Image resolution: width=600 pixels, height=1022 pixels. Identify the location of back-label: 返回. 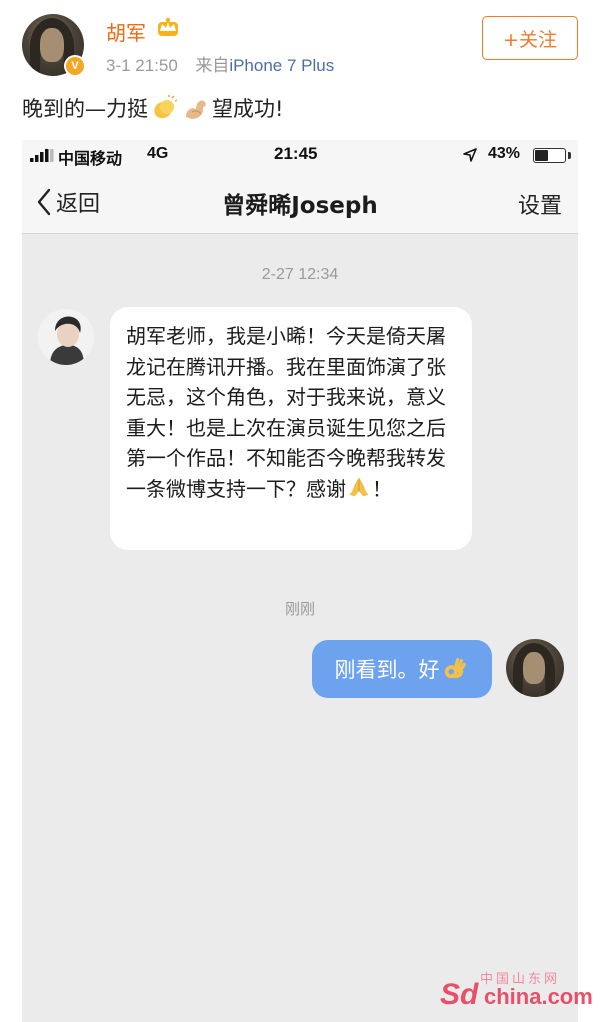
(78, 204).